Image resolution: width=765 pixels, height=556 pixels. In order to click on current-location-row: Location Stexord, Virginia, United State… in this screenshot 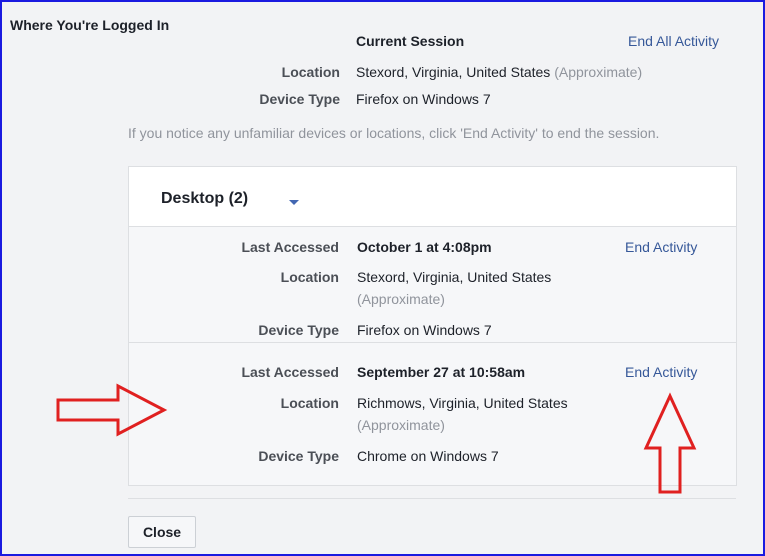, I will do `click(382, 74)`.